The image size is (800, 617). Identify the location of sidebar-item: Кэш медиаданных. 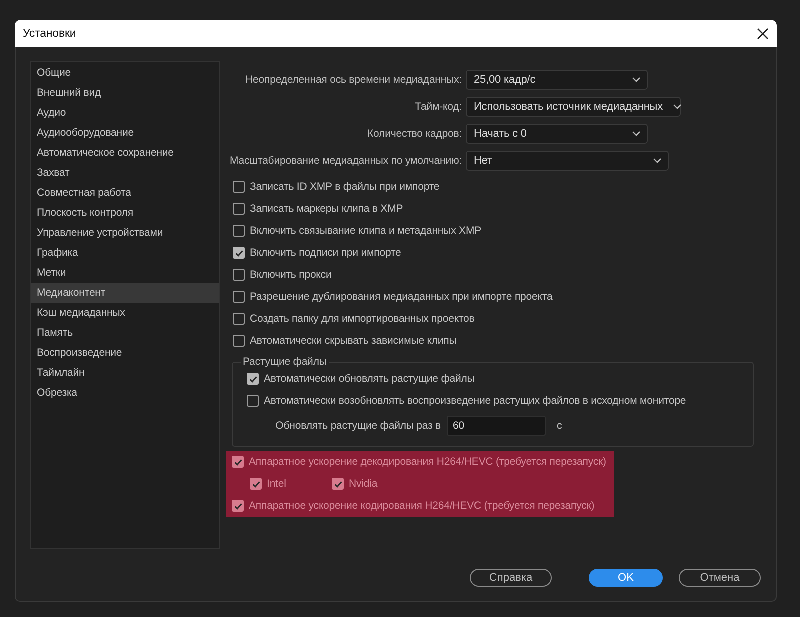
(125, 313).